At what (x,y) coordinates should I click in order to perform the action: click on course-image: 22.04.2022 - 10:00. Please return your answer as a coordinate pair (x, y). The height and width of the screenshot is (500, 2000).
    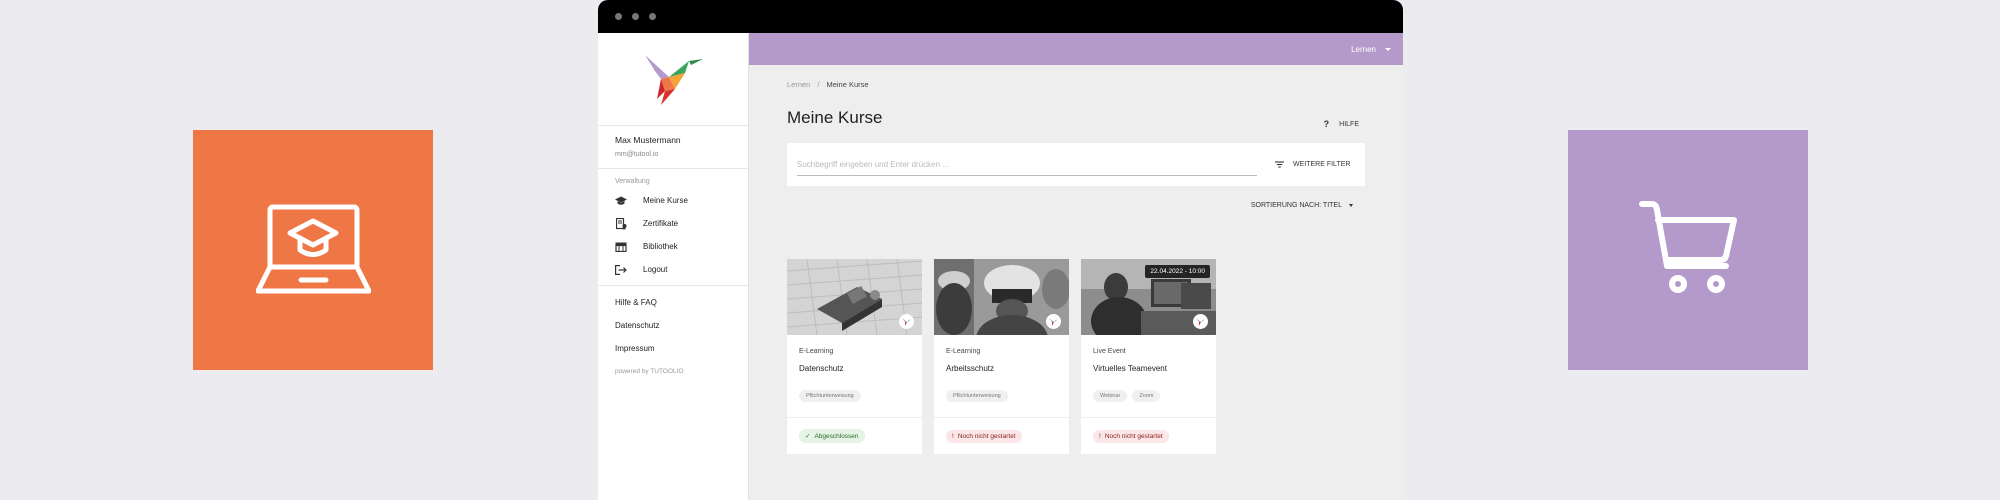
    Looking at the image, I should click on (1148, 297).